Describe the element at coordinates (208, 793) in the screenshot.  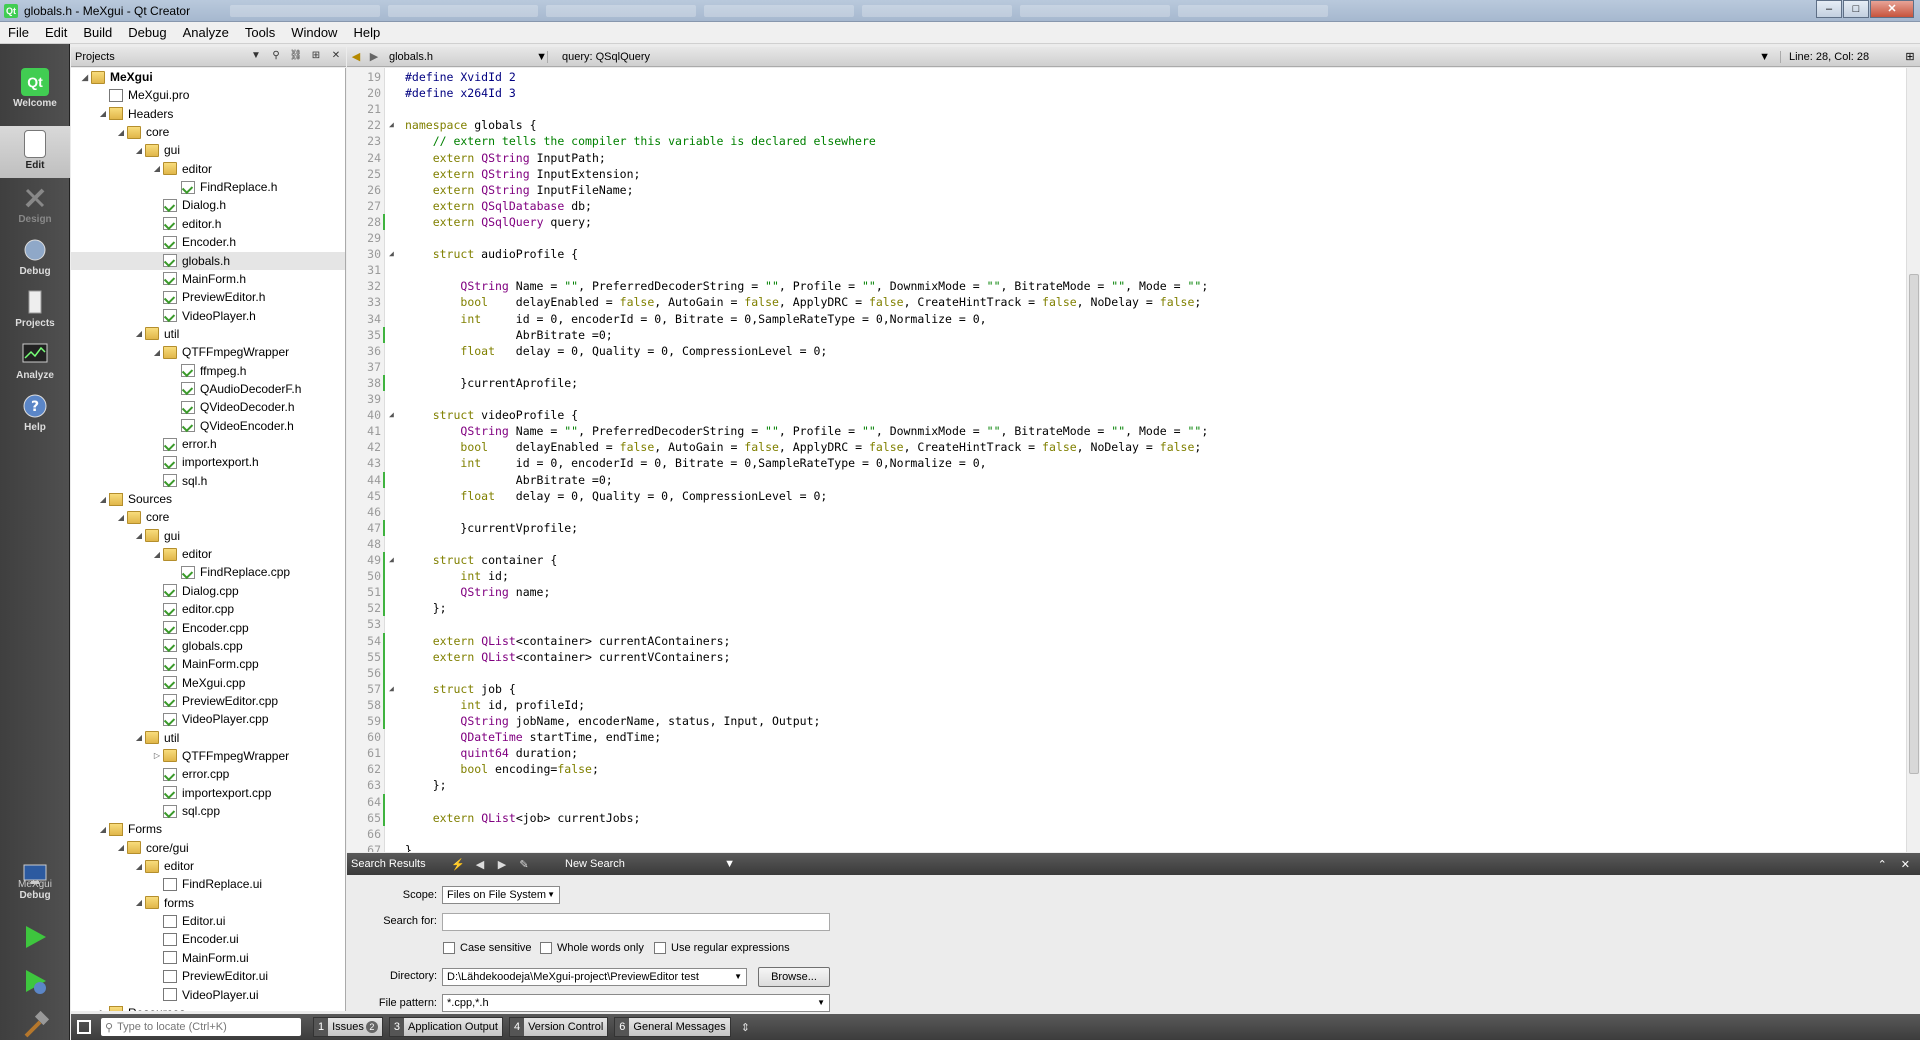
I see `tree-item: importexport.cpp` at that location.